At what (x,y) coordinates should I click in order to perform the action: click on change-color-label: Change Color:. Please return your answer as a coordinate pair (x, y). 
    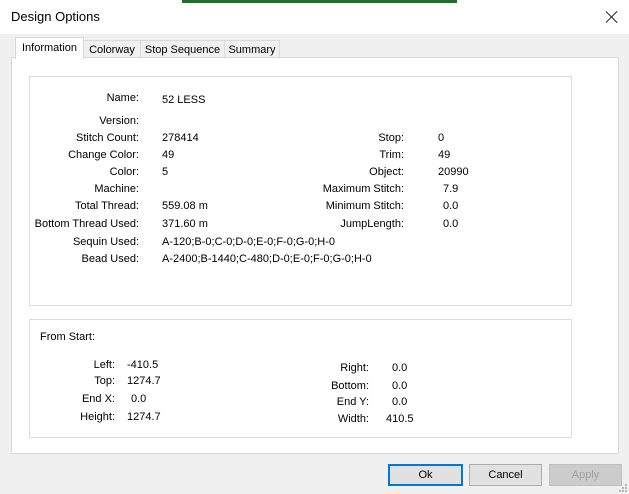
    Looking at the image, I should click on (103, 155).